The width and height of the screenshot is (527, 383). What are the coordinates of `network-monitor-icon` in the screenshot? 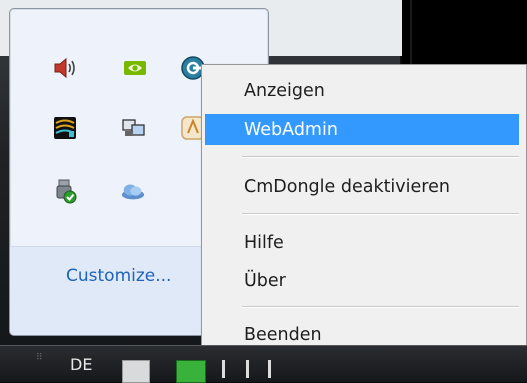 It's located at (65, 128).